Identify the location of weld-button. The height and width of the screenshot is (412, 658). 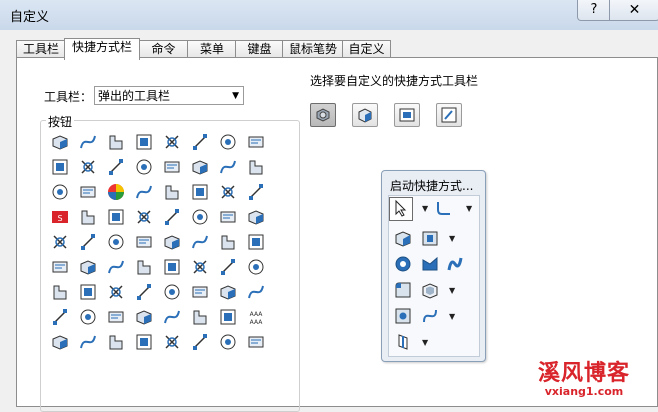
(172, 342).